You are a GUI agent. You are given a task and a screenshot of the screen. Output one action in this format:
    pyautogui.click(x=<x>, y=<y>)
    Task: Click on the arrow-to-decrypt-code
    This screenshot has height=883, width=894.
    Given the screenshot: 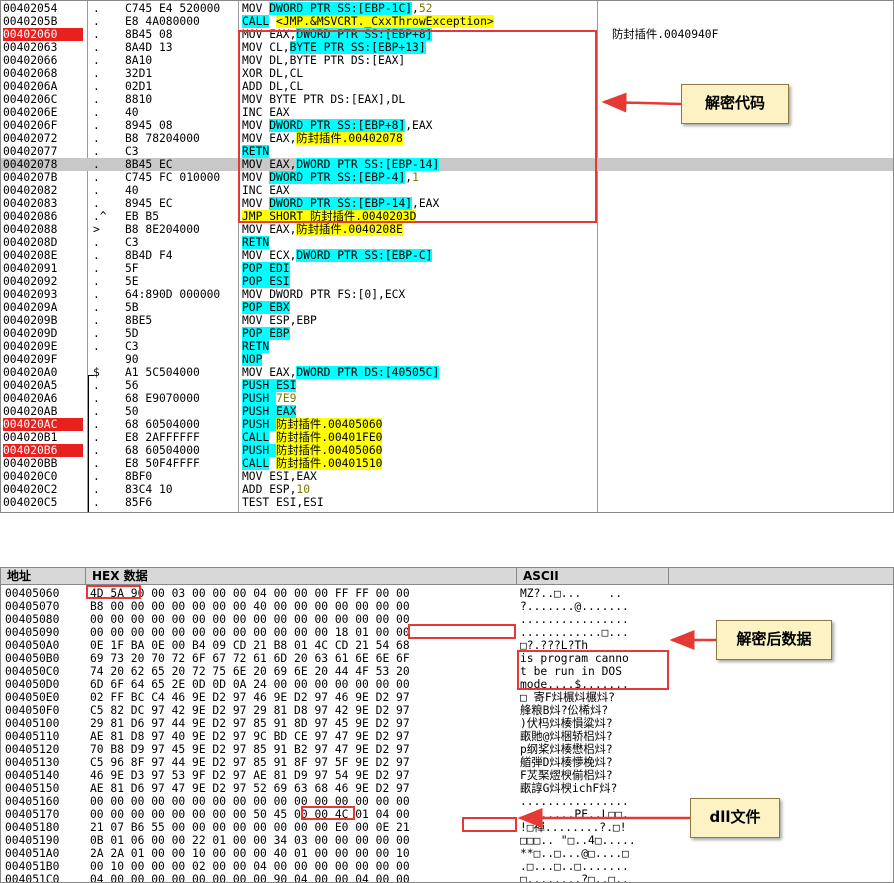 What is the action you would take?
    pyautogui.click(x=641, y=102)
    